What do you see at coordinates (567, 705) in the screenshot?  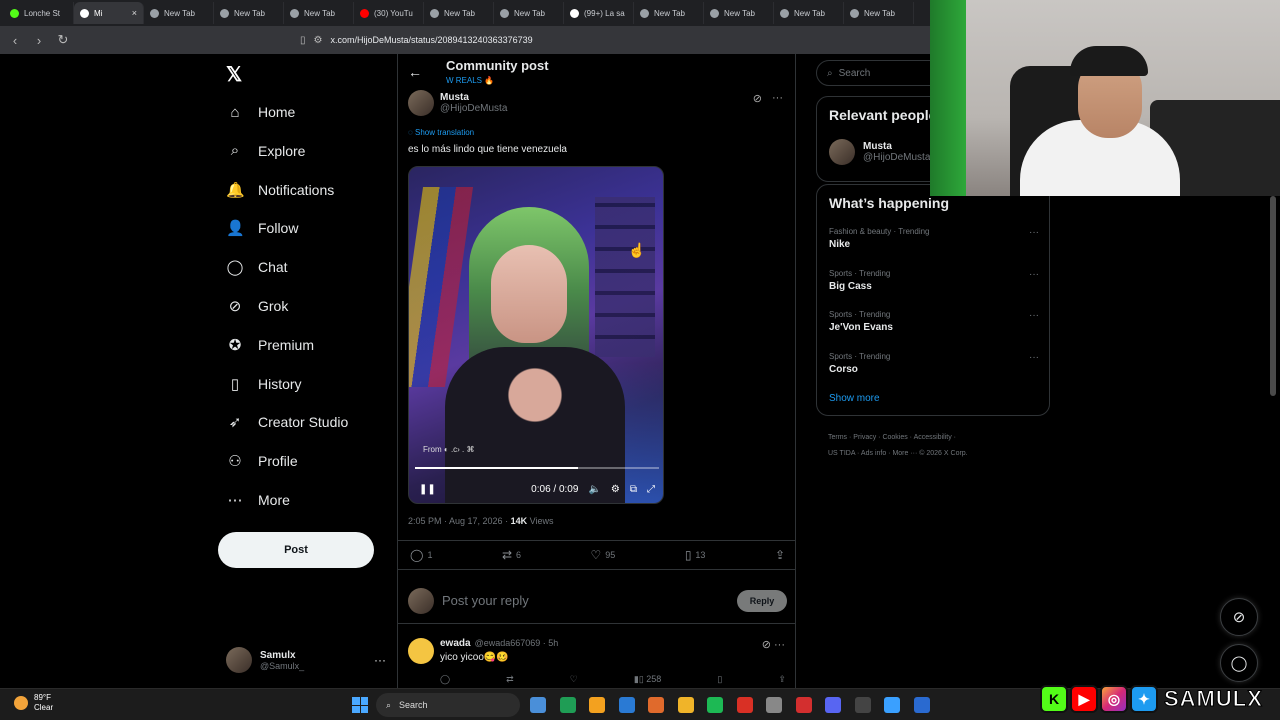 I see `edge-icon` at bounding box center [567, 705].